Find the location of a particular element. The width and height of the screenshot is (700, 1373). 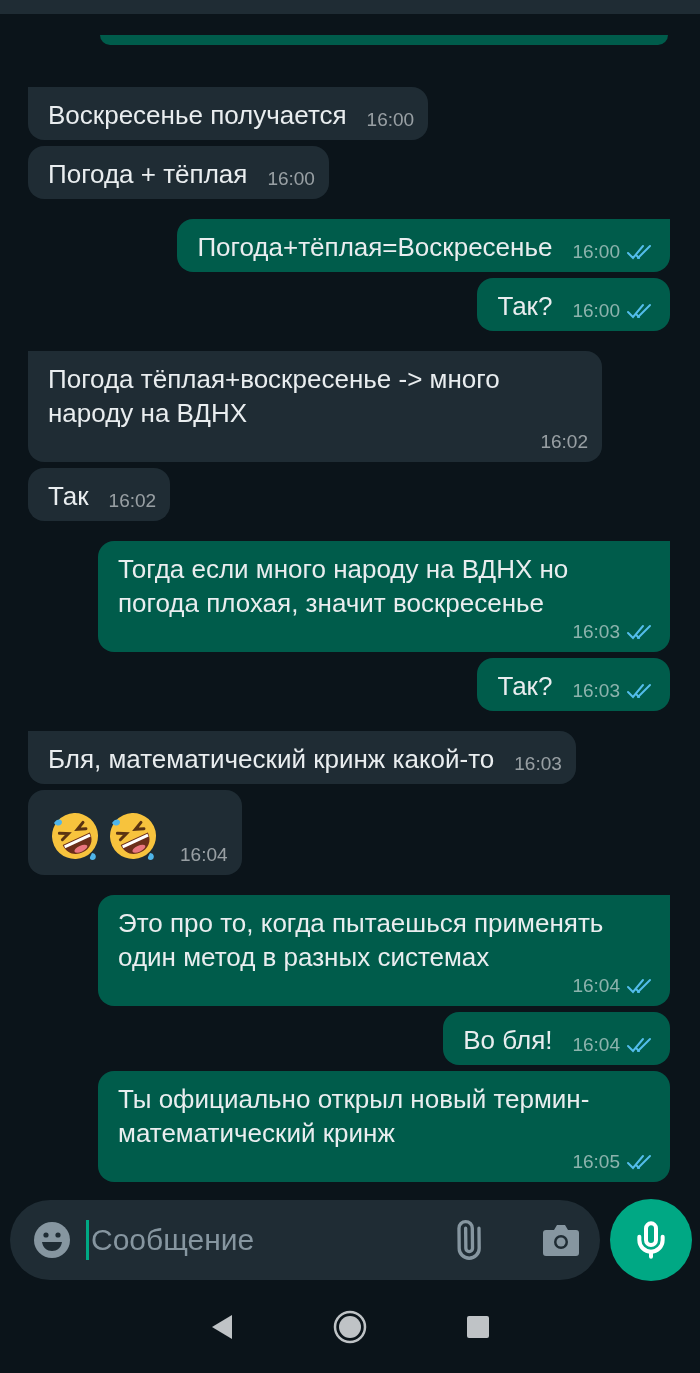

camera-icon is located at coordinates (561, 1240).